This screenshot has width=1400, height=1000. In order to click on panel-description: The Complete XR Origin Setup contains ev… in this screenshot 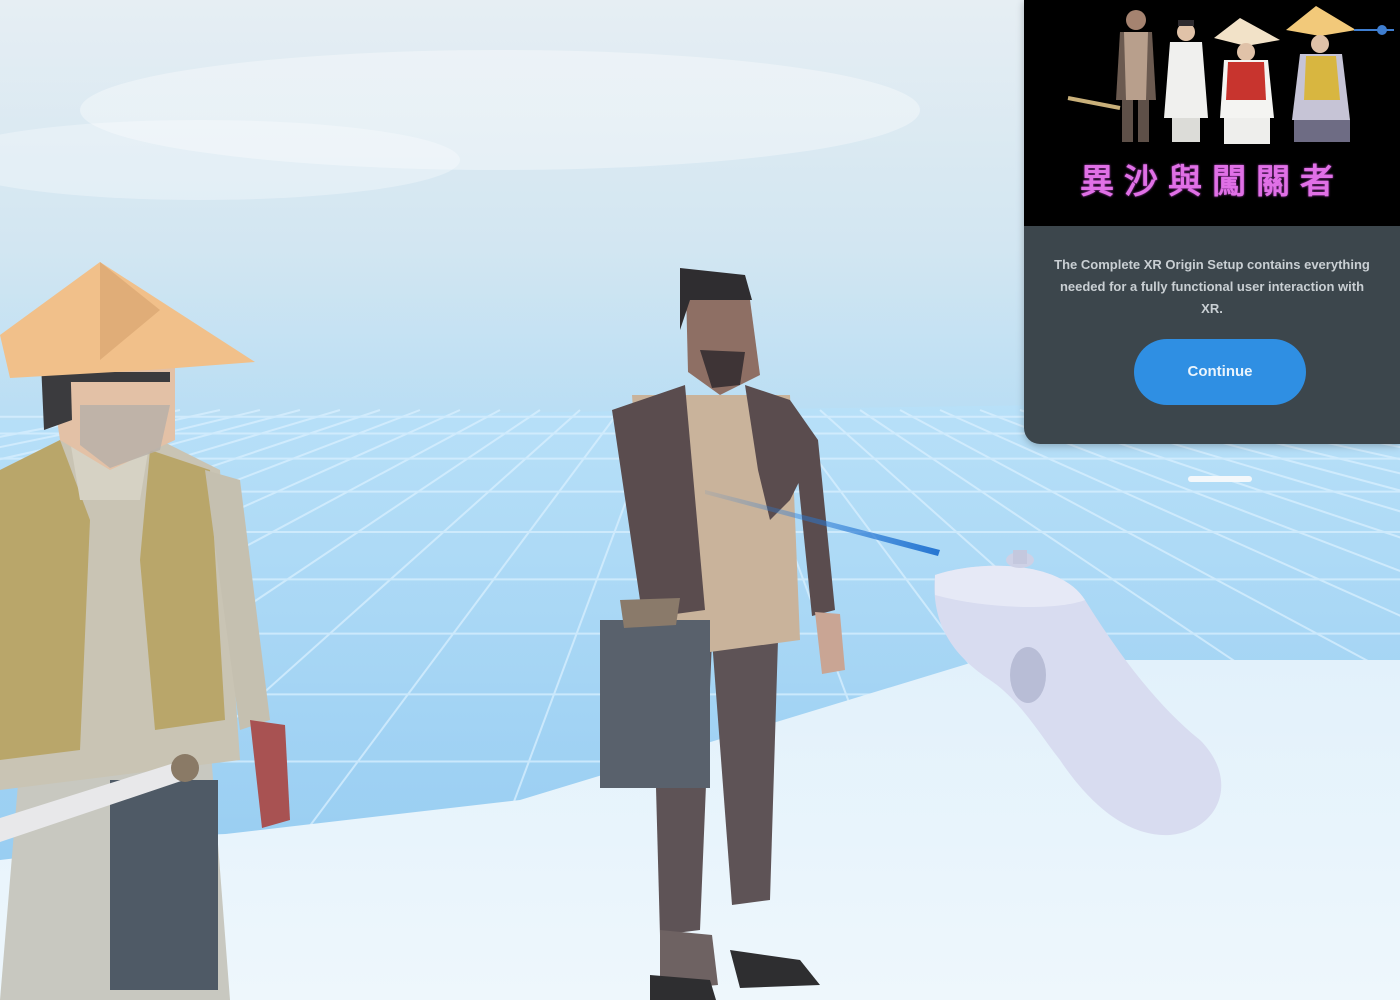, I will do `click(1212, 286)`.